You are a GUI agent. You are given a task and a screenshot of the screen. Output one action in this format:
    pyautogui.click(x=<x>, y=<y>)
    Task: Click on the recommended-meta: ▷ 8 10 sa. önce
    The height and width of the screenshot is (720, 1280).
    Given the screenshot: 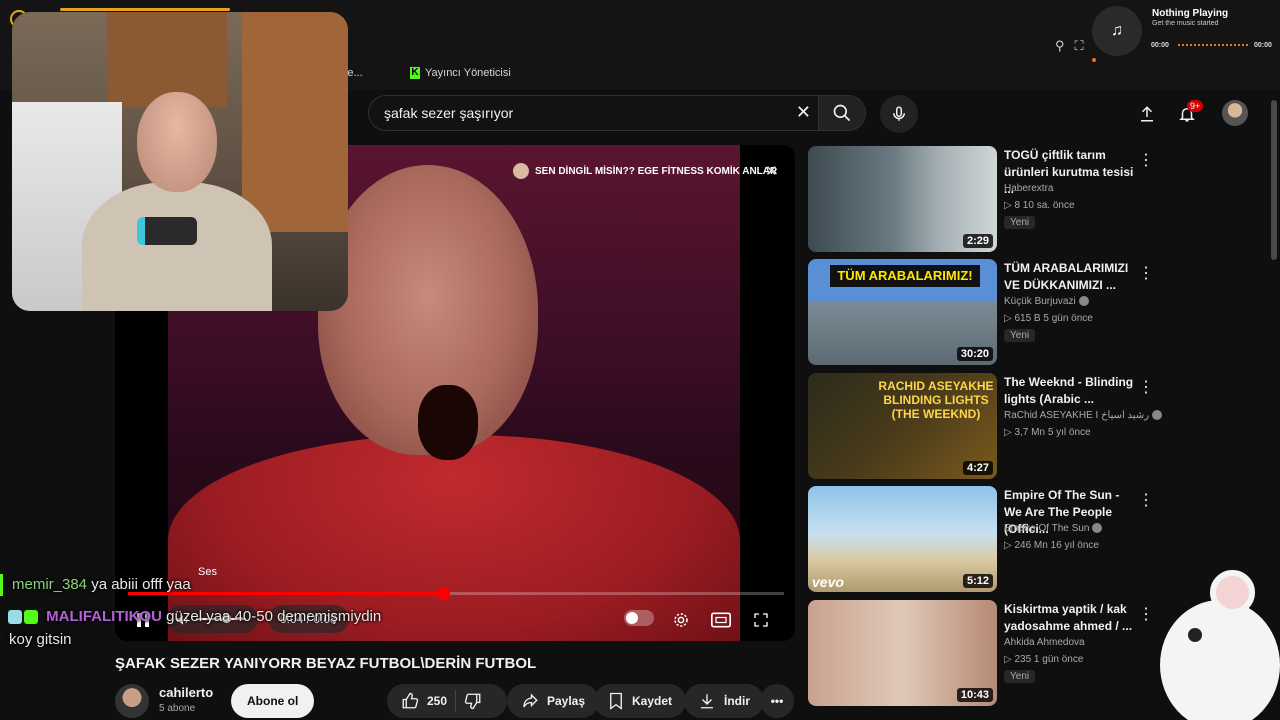 What is the action you would take?
    pyautogui.click(x=1039, y=205)
    